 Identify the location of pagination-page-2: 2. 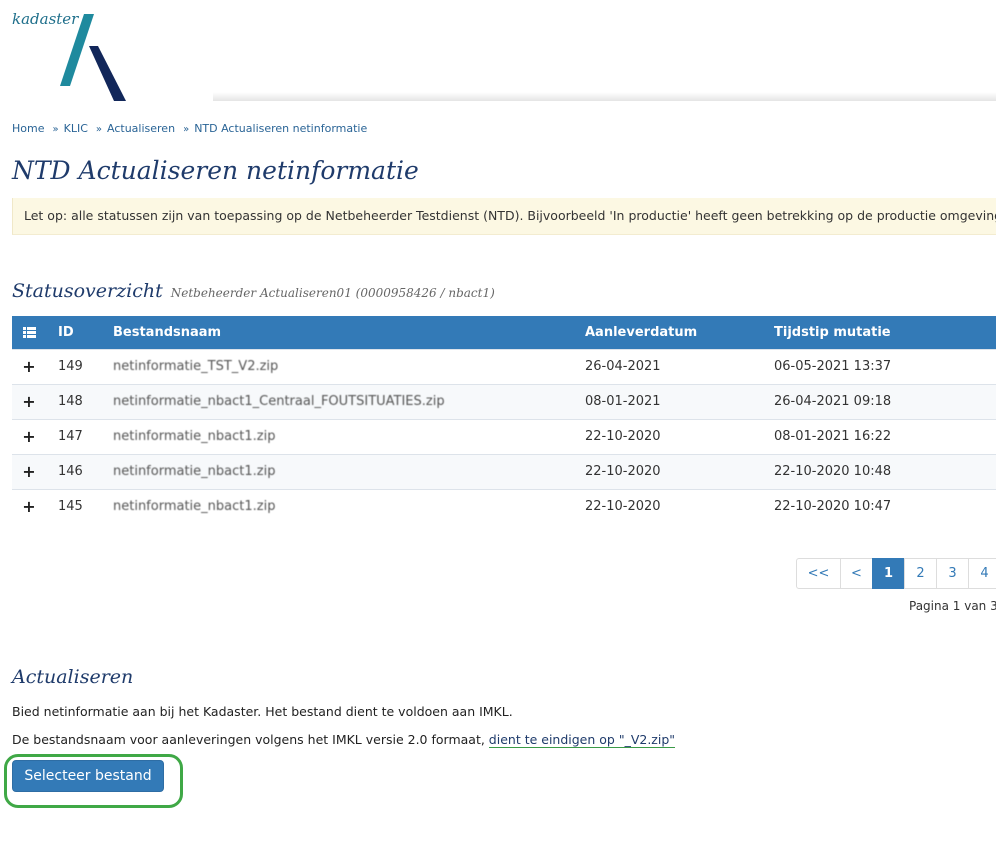
(920, 573).